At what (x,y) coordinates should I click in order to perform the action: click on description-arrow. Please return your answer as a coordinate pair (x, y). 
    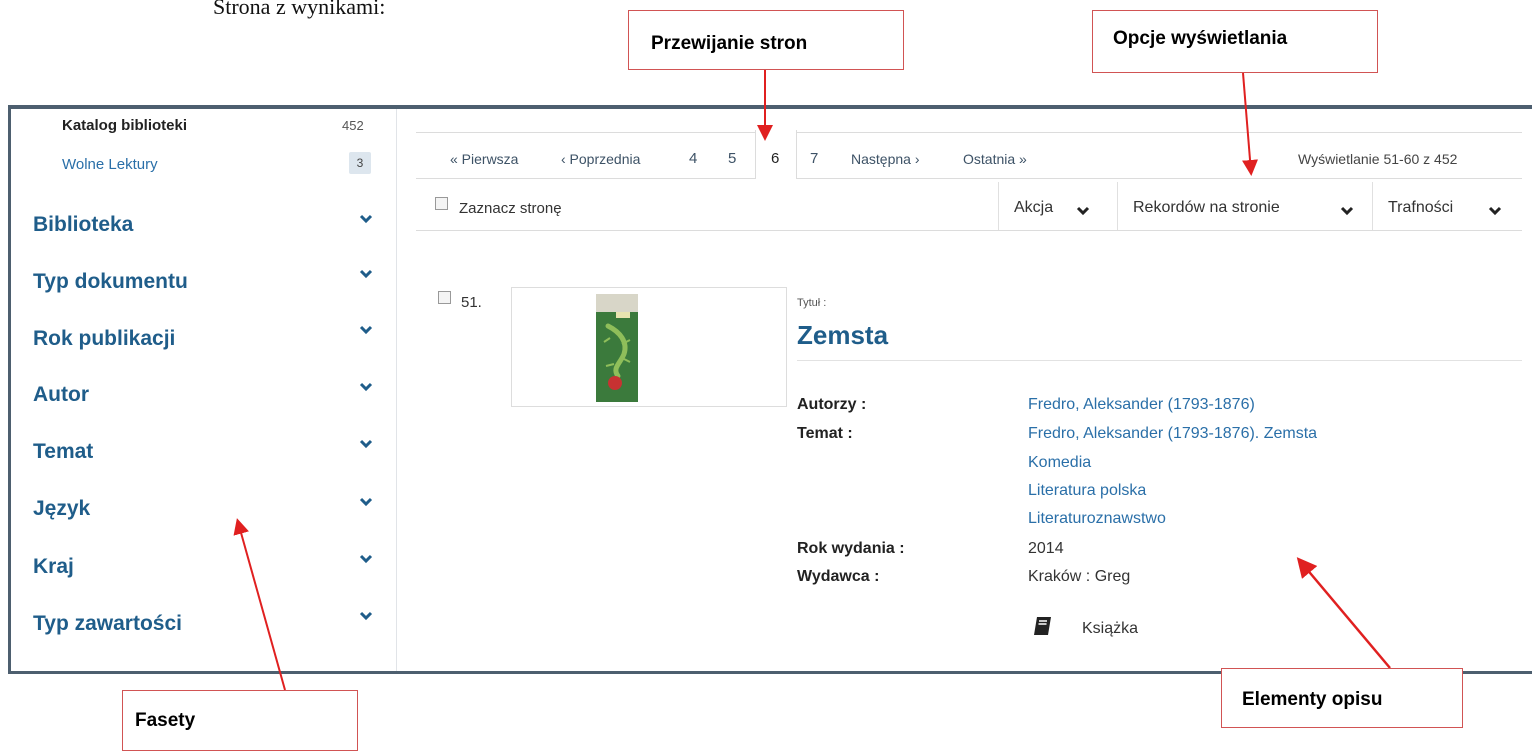
    Looking at the image, I should click on (1343, 613).